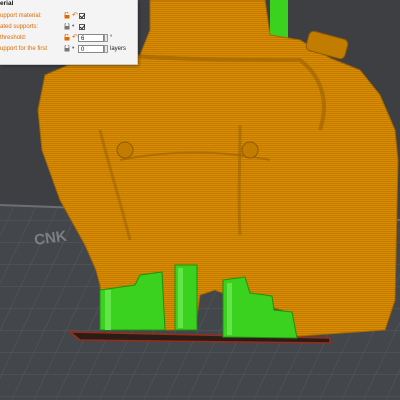  What do you see at coordinates (91, 49) in the screenshot?
I see `enforce-support-layers-input: 0` at bounding box center [91, 49].